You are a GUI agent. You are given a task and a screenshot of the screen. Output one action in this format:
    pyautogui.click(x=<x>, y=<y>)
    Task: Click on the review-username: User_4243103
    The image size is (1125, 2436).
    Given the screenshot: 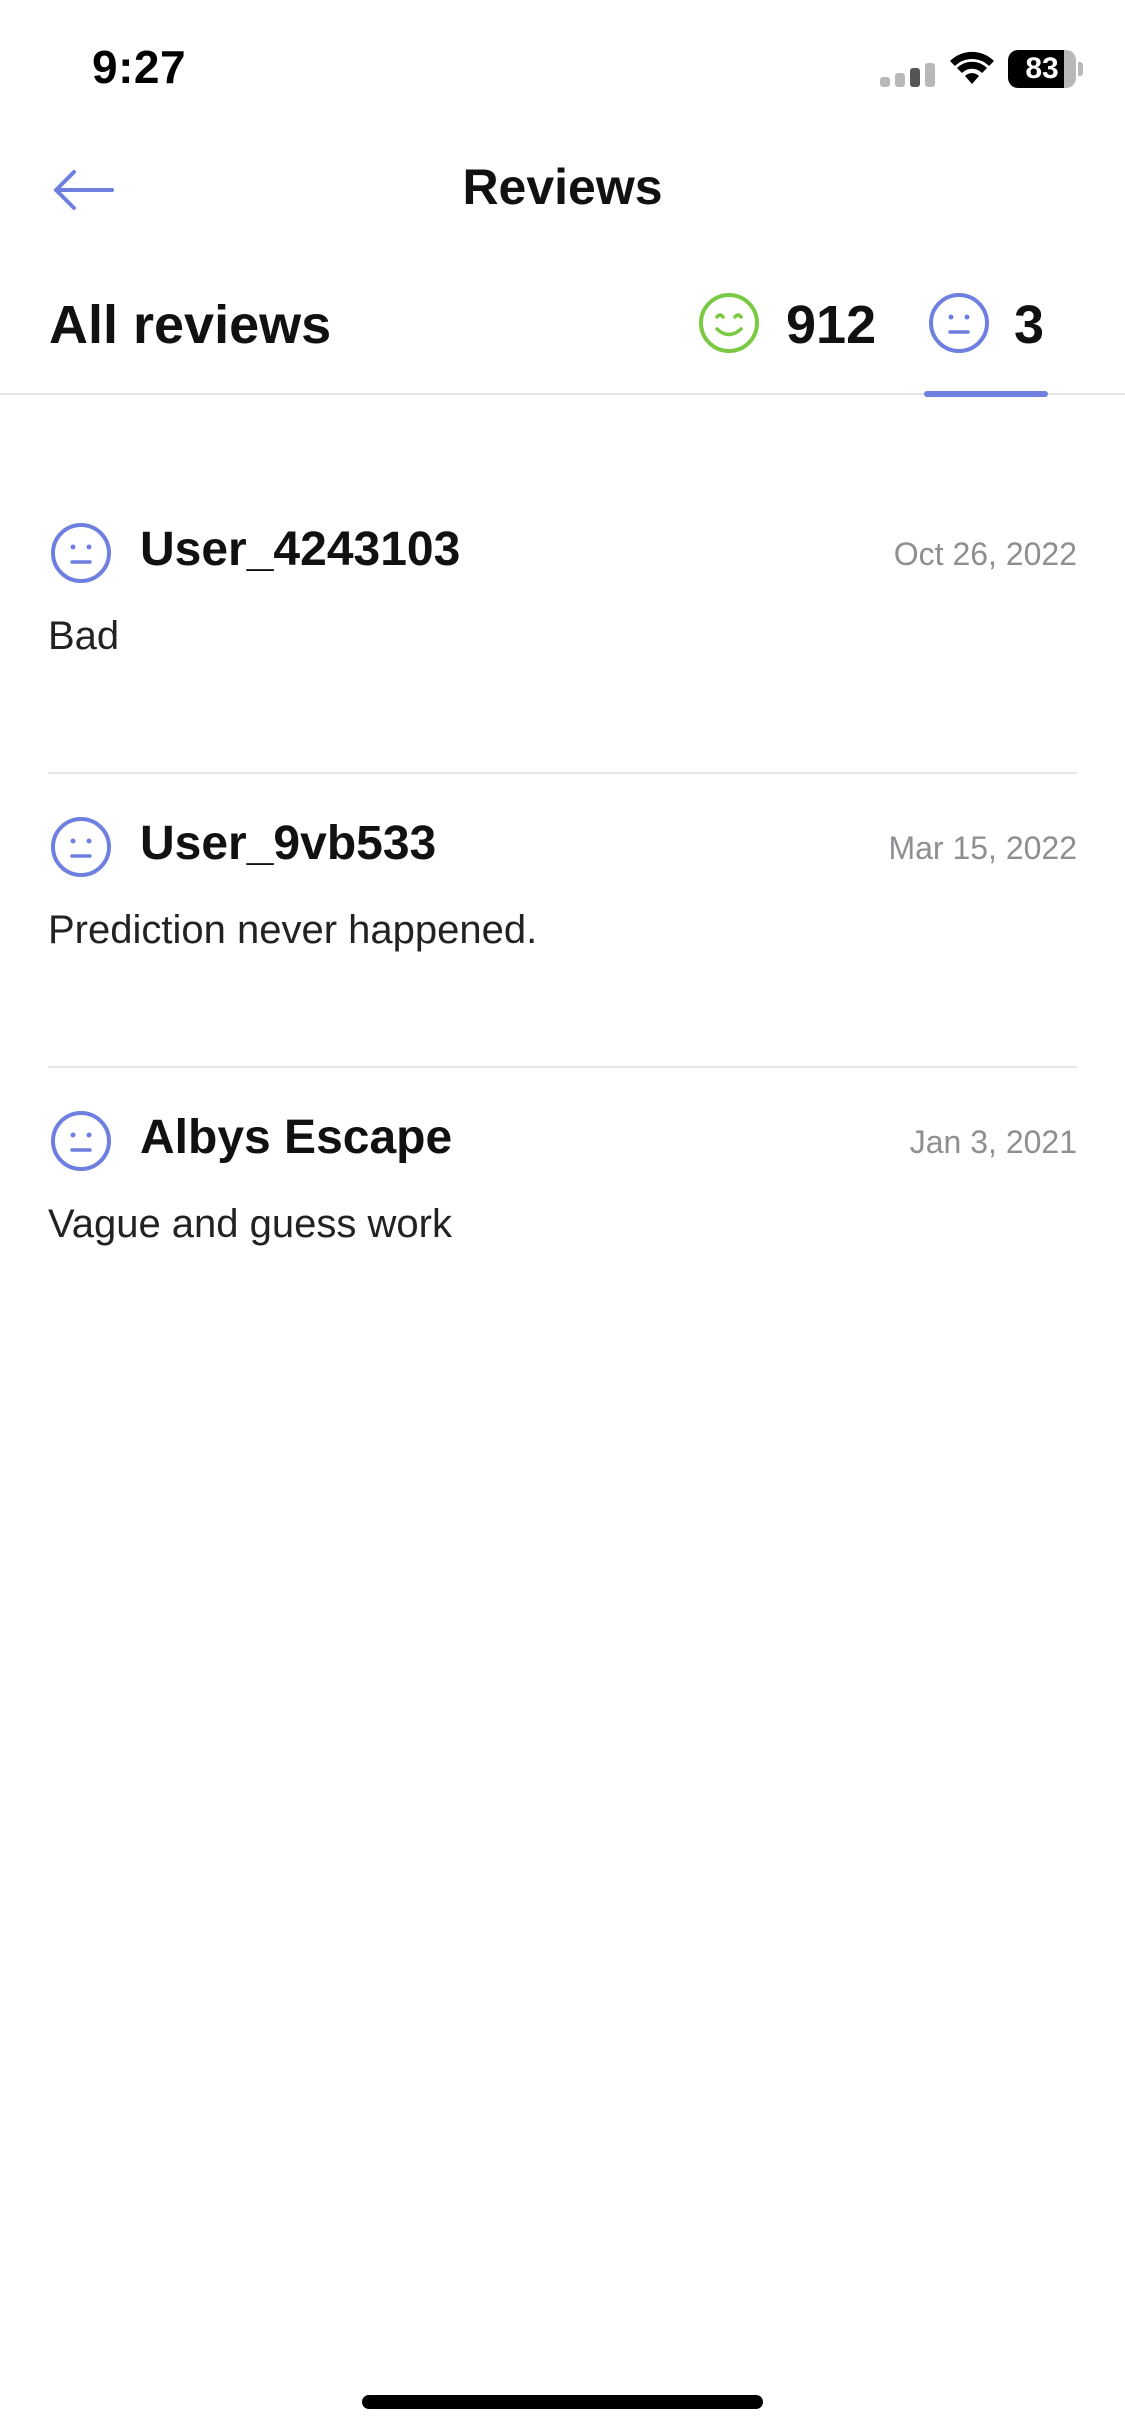 What is the action you would take?
    pyautogui.click(x=300, y=549)
    